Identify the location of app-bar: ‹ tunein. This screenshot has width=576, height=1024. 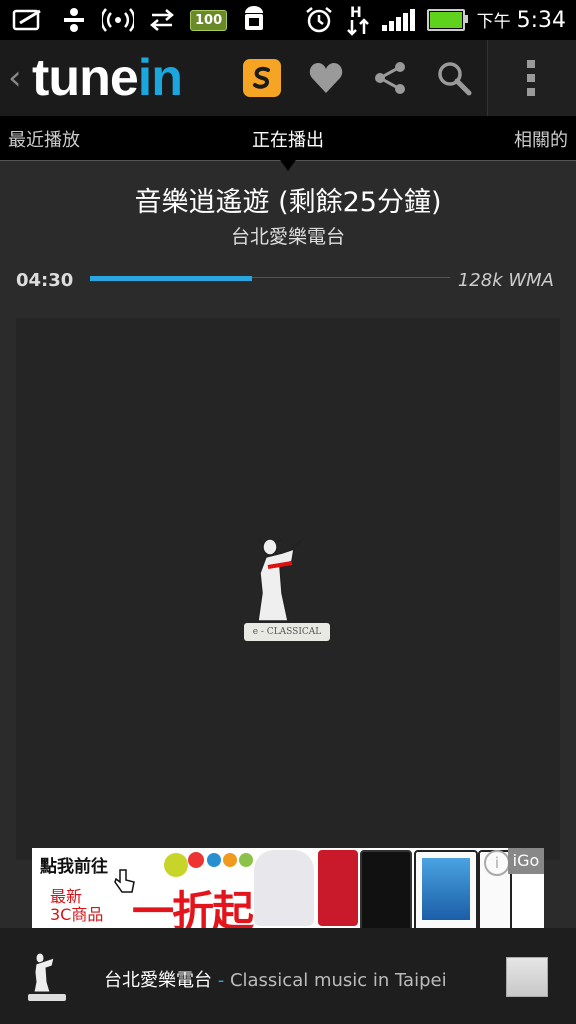
(288, 78).